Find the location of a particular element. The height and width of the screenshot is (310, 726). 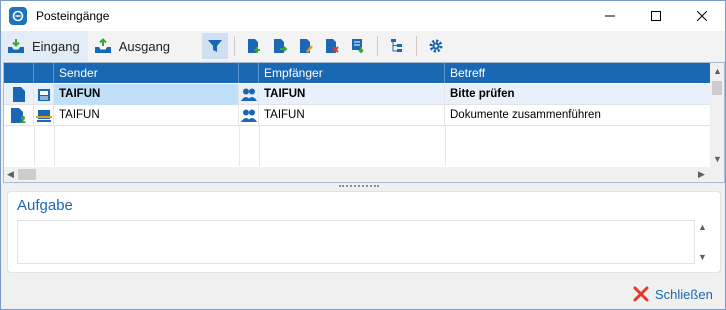

filter-button is located at coordinates (215, 46).